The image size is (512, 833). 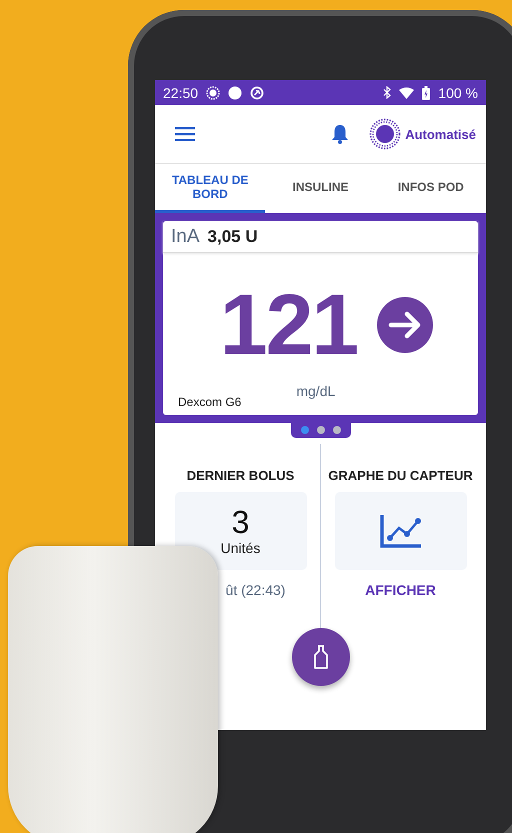 I want to click on glucose-unit: mg/dL, so click(x=316, y=391).